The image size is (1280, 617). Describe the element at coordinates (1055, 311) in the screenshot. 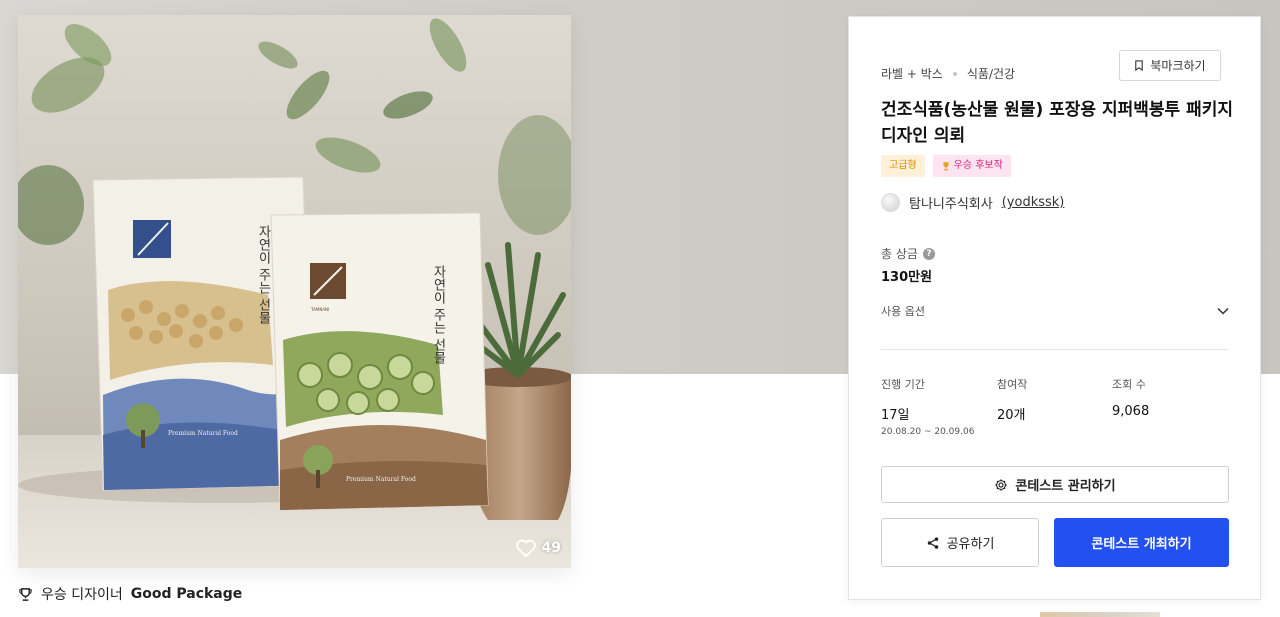

I see `options-toggle: 사용 옵션` at that location.